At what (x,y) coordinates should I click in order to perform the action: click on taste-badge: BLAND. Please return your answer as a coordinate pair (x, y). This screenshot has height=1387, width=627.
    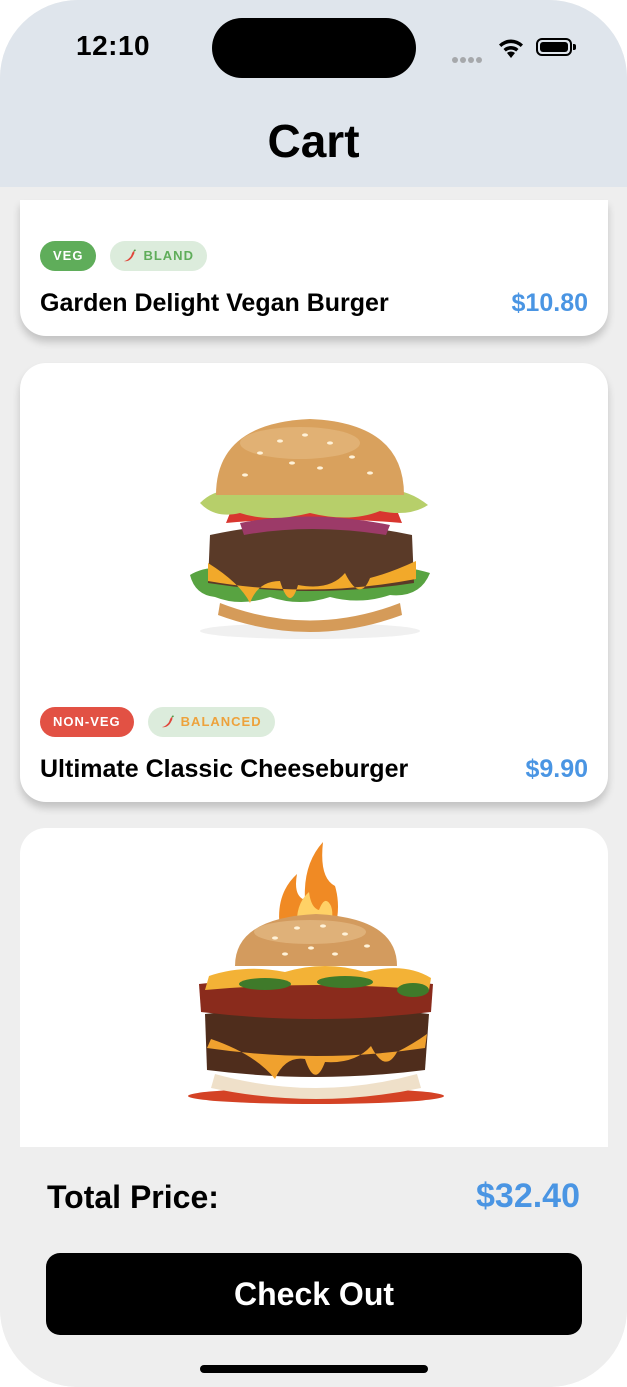
    Looking at the image, I should click on (158, 256).